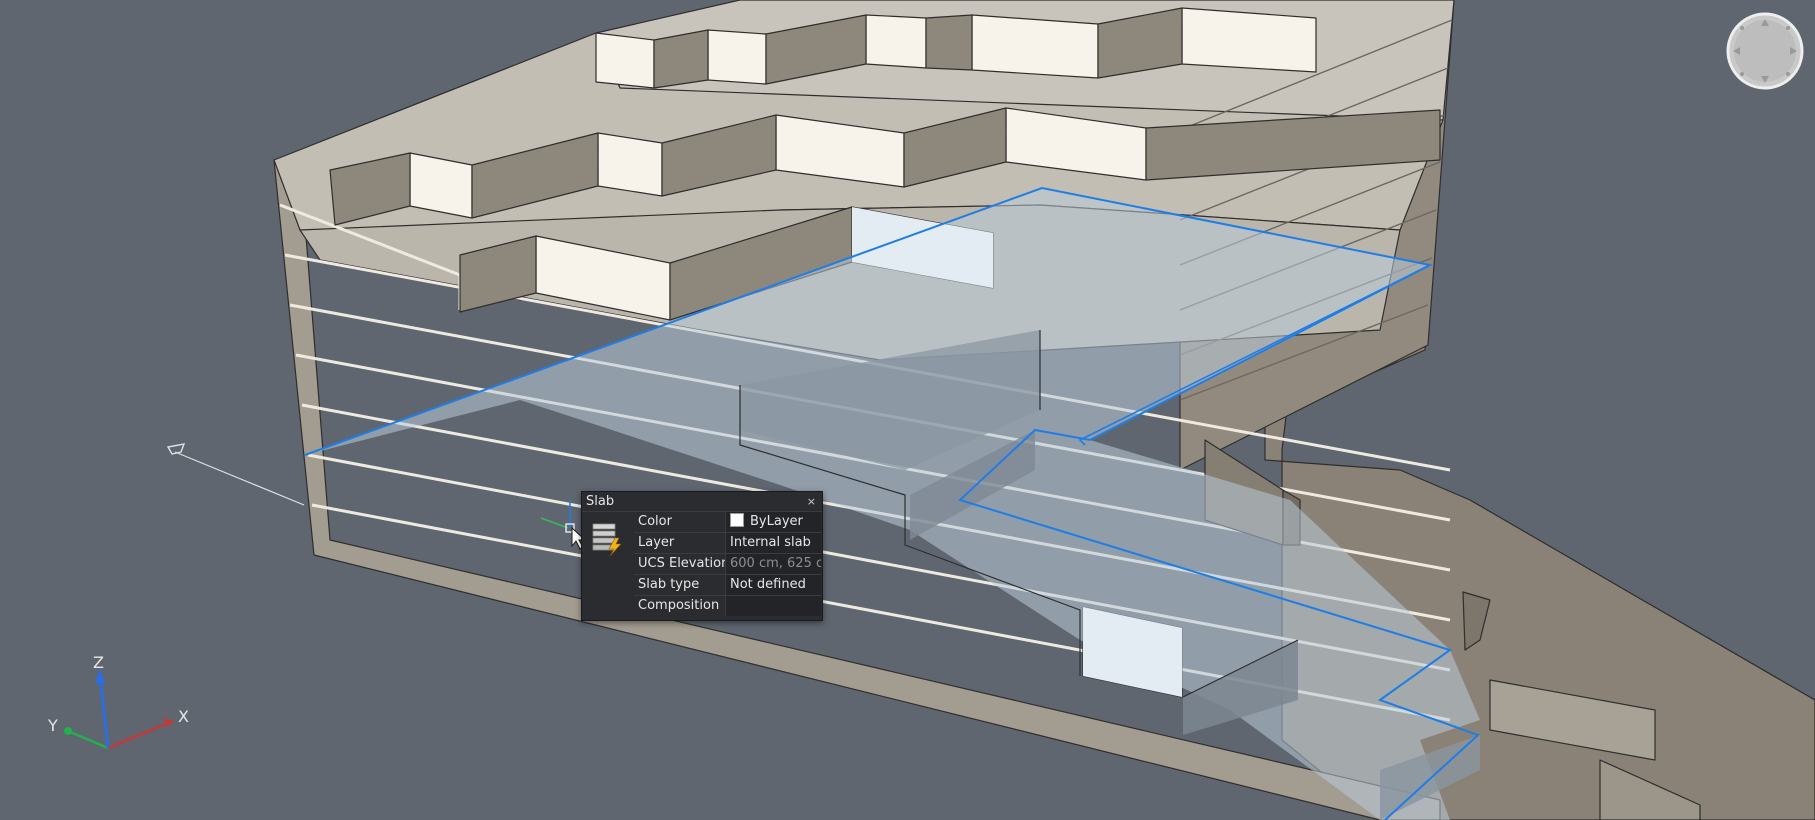  I want to click on property-row-composition: Composition, so click(727, 606).